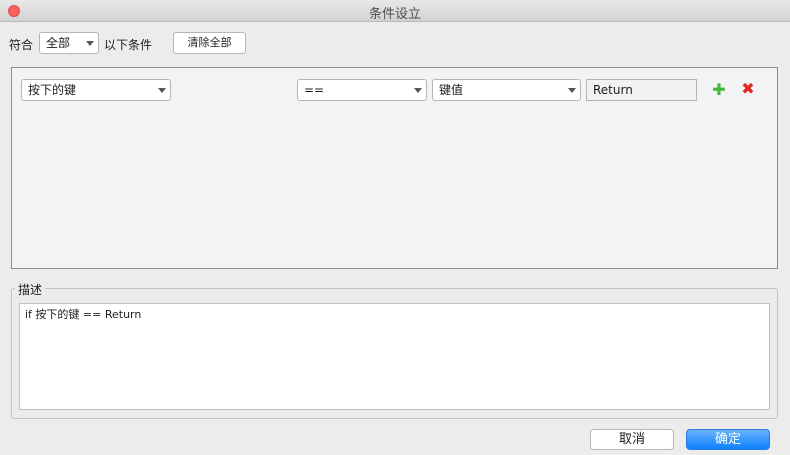 The width and height of the screenshot is (790, 455). What do you see at coordinates (52, 90) in the screenshot?
I see `condition-field-value: 按下的键` at bounding box center [52, 90].